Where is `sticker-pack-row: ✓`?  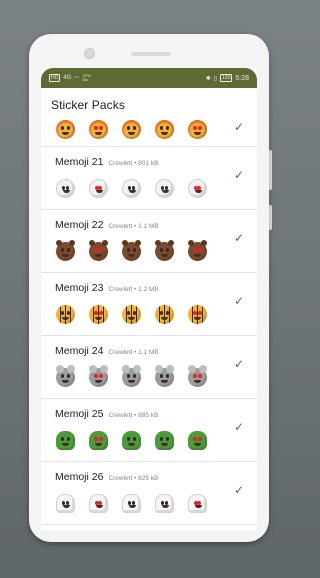 sticker-pack-row: ✓ is located at coordinates (149, 130).